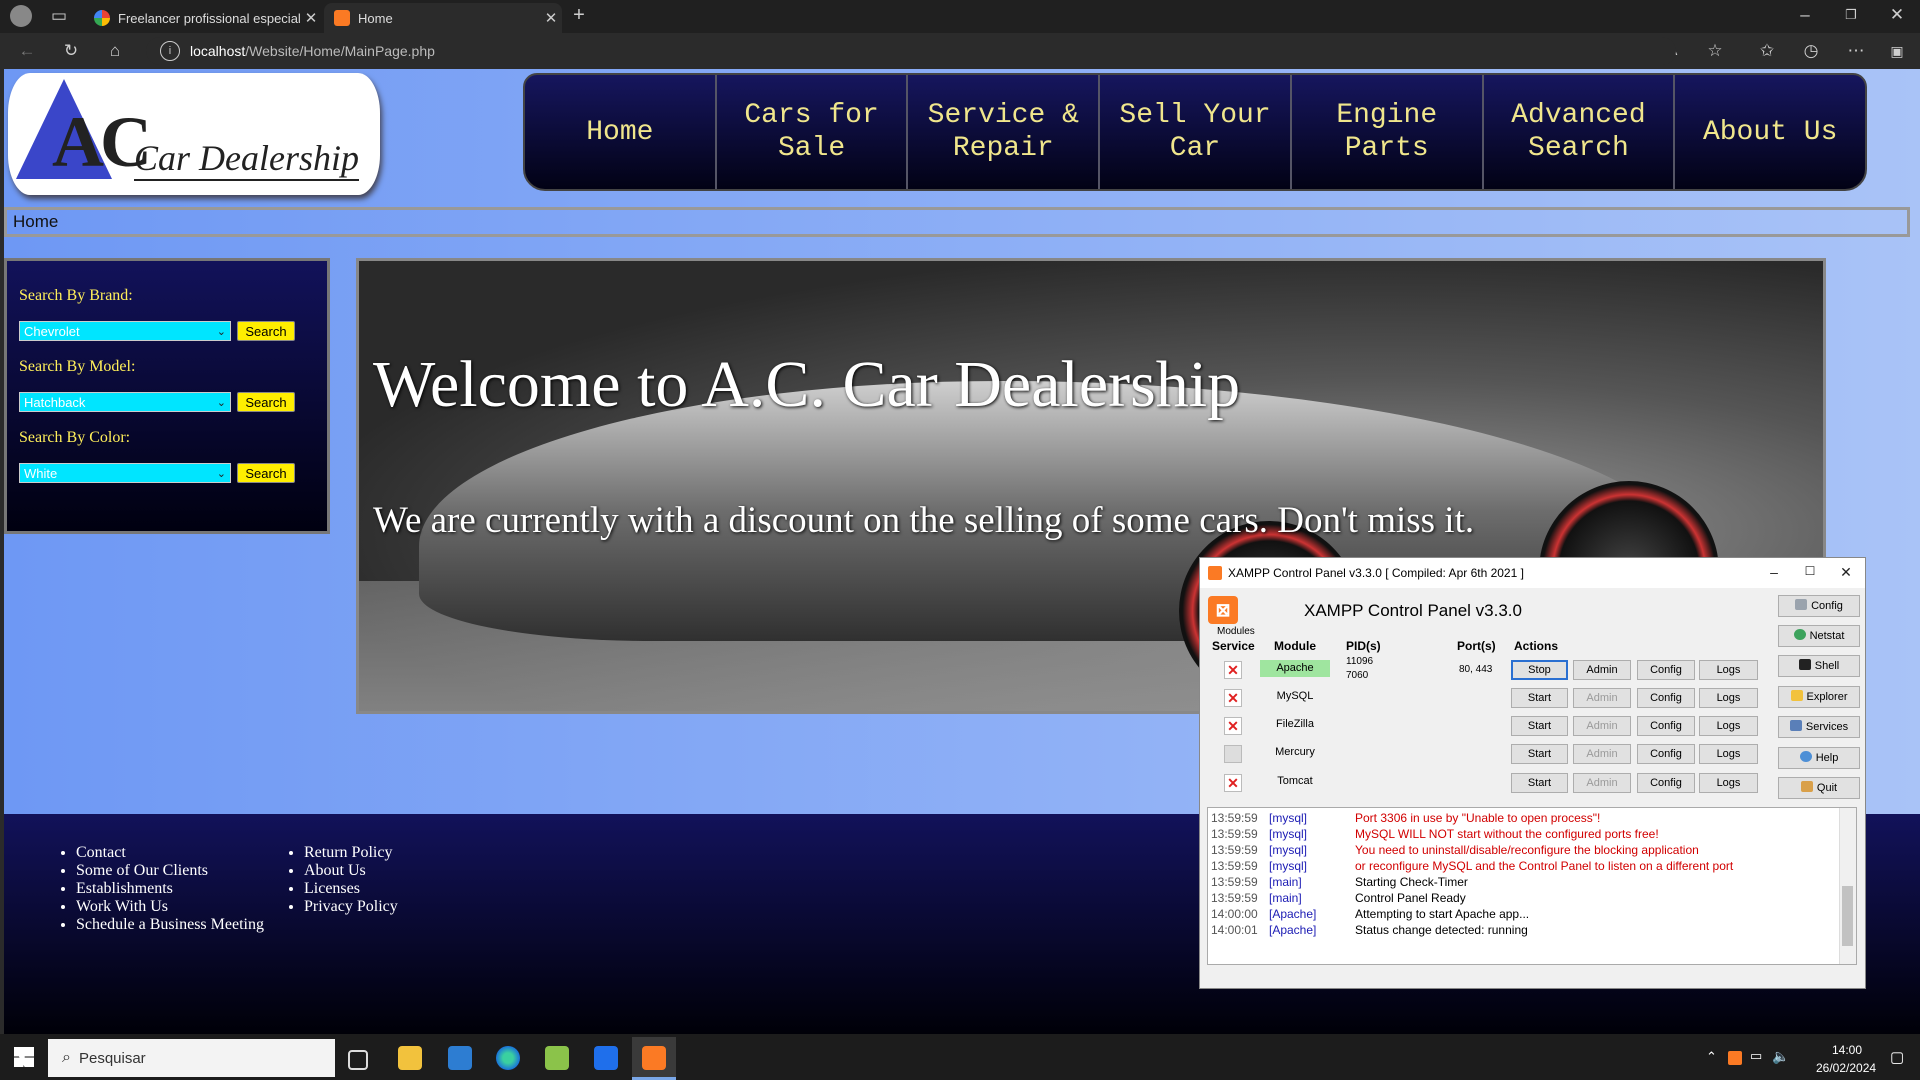 The width and height of the screenshot is (1920, 1080). I want to click on tomcat-logs-button: Logs, so click(1728, 783).